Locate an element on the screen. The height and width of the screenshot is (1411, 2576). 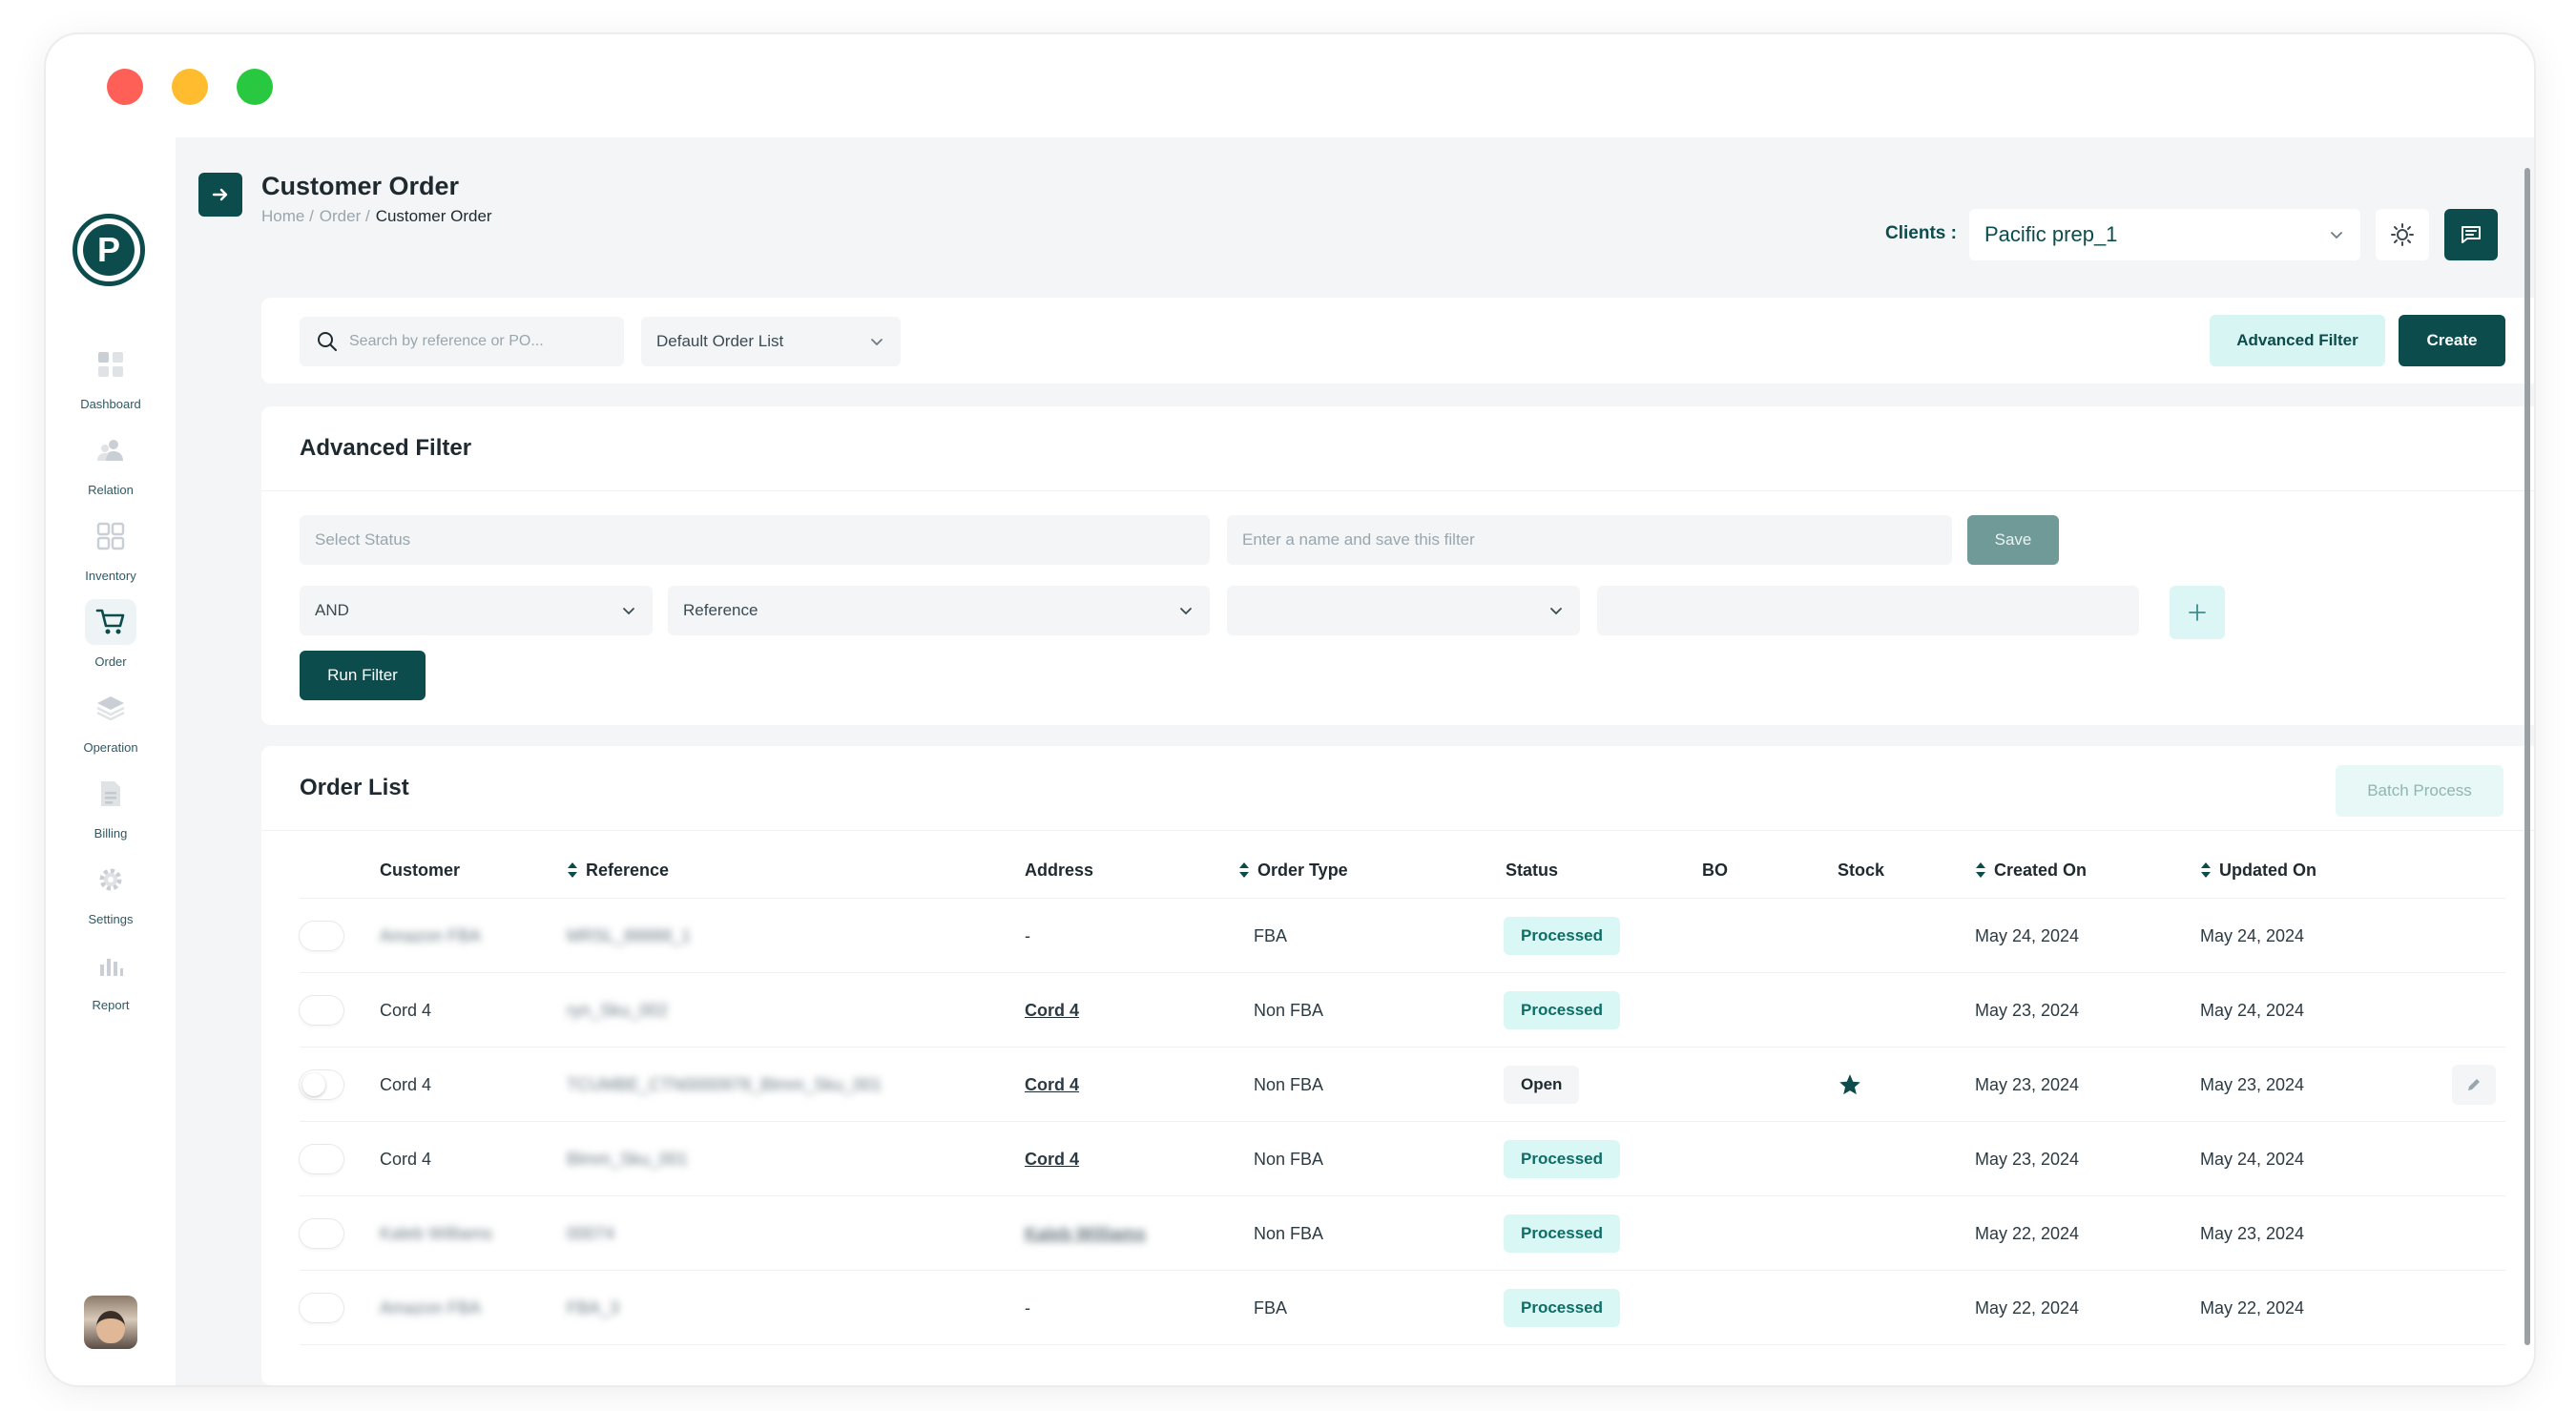
column-created-on: Created On is located at coordinates (2031, 870).